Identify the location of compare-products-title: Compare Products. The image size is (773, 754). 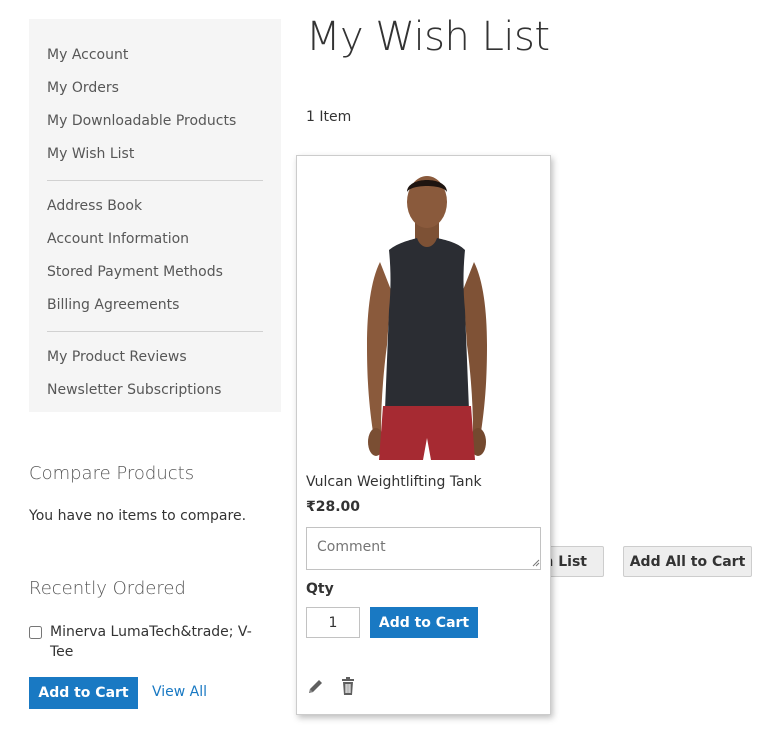
(112, 473).